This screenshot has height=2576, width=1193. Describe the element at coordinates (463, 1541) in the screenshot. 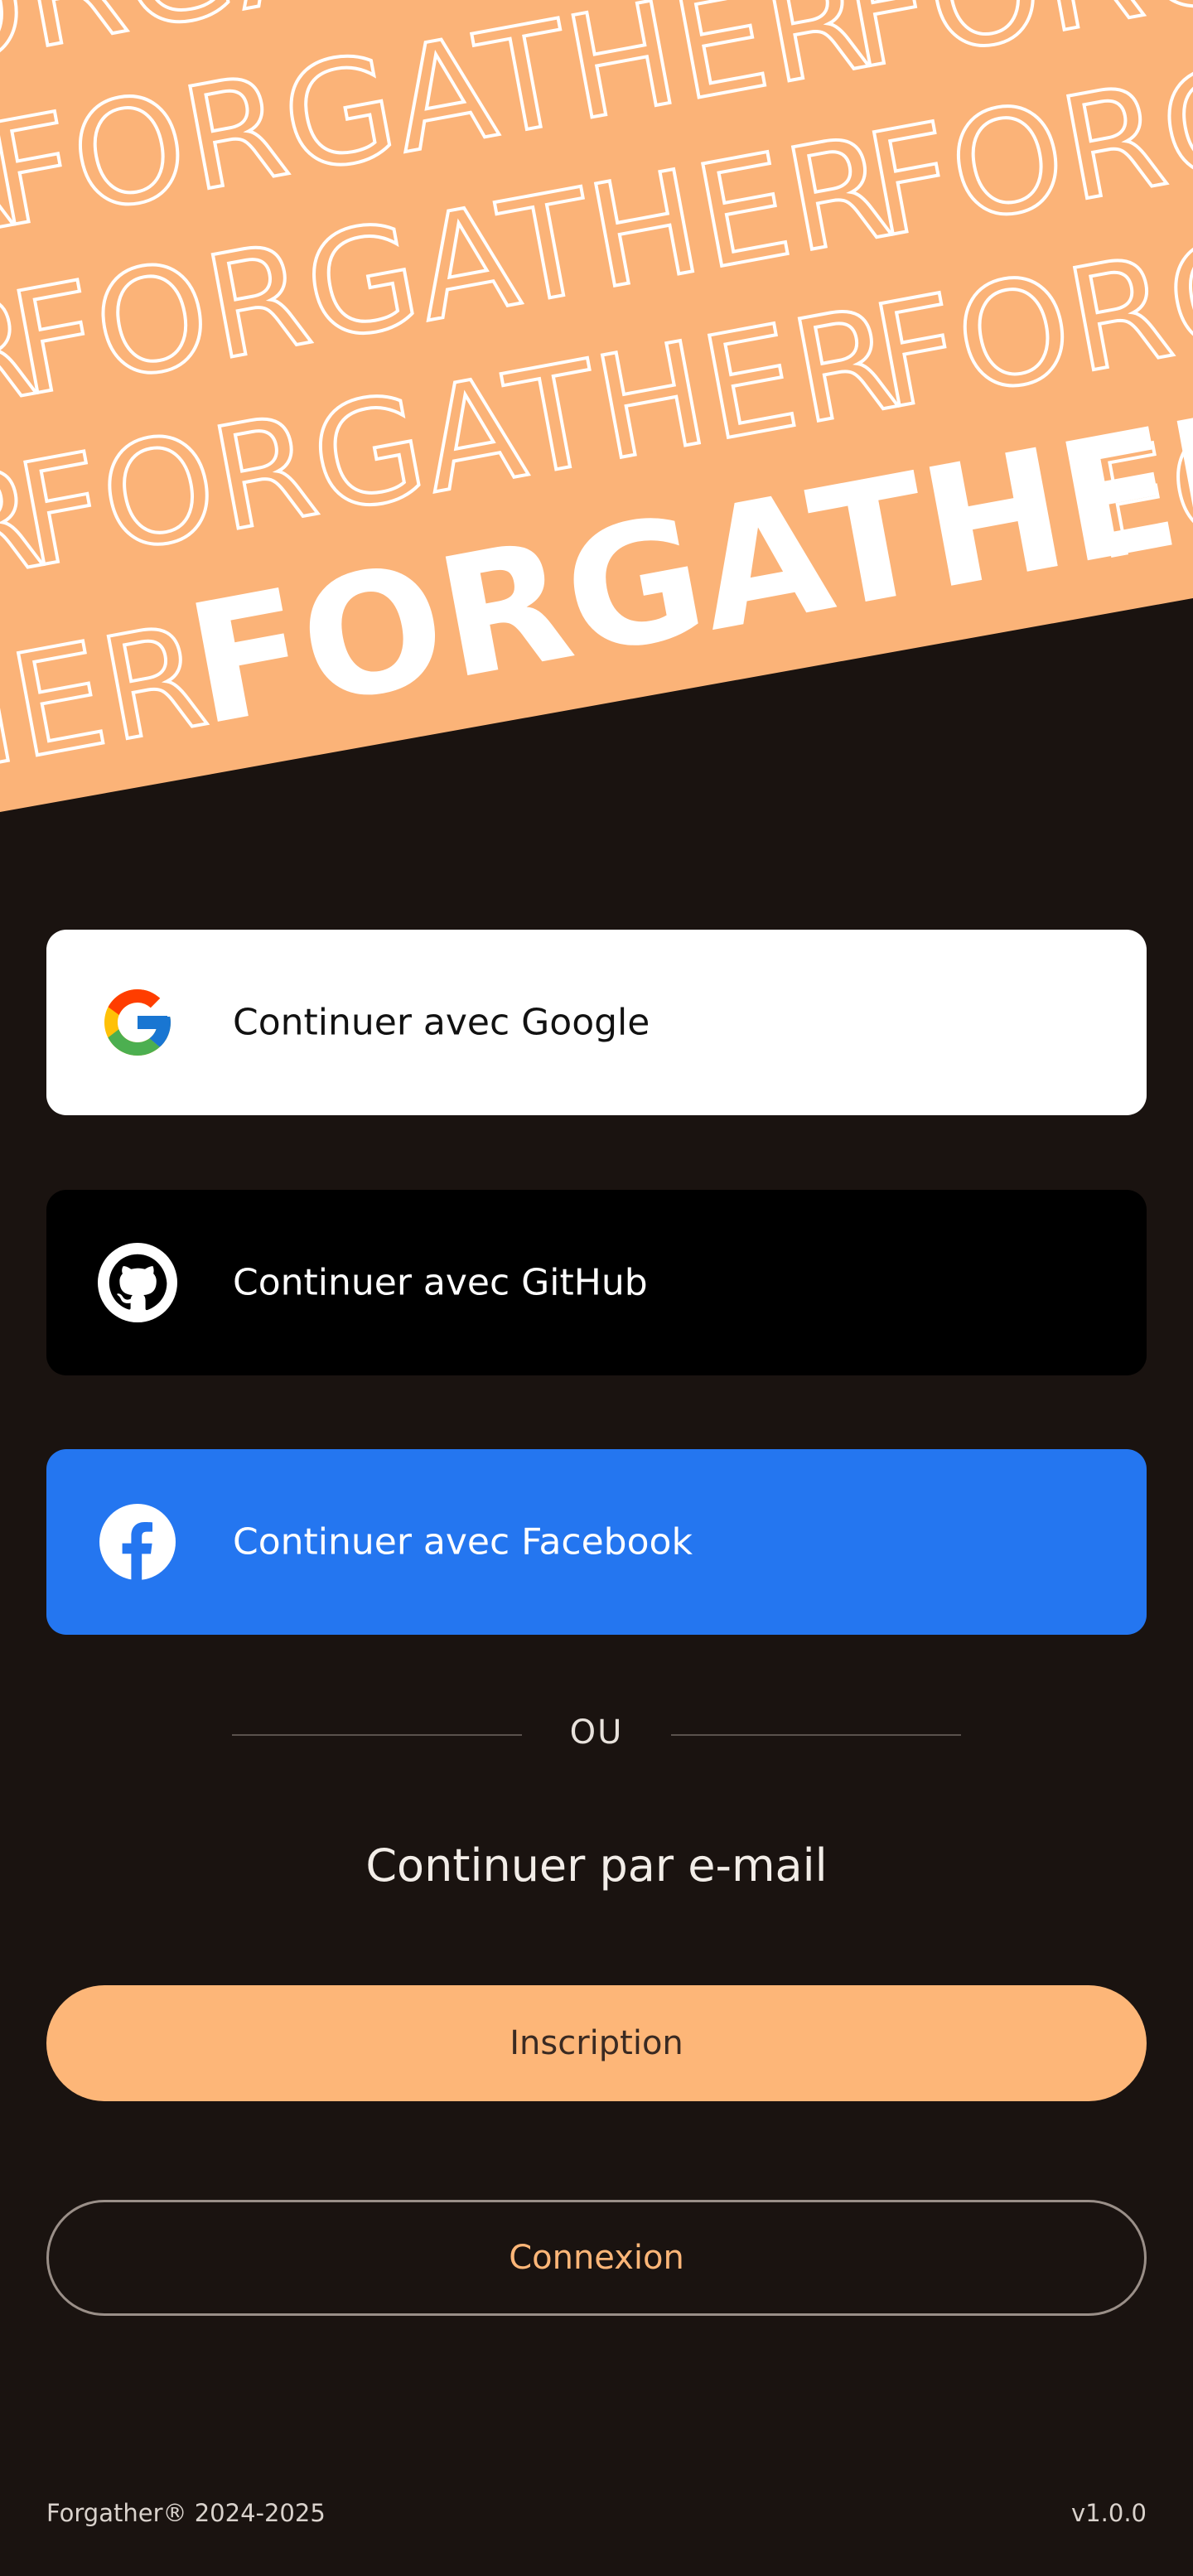

I see `facebook-button-label: Continuer avec Facebook` at that location.